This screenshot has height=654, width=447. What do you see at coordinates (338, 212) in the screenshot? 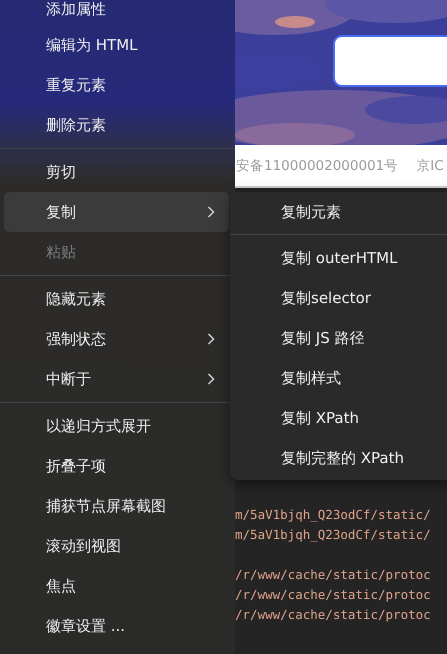
I see `menu-item: 复制元素` at bounding box center [338, 212].